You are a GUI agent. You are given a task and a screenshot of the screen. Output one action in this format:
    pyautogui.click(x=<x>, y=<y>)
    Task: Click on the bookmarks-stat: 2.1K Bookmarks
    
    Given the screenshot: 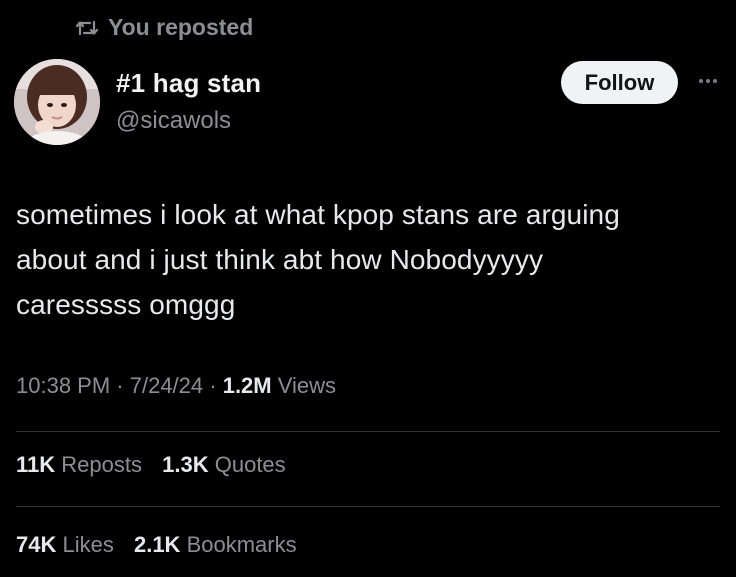 What is the action you would take?
    pyautogui.click(x=215, y=544)
    